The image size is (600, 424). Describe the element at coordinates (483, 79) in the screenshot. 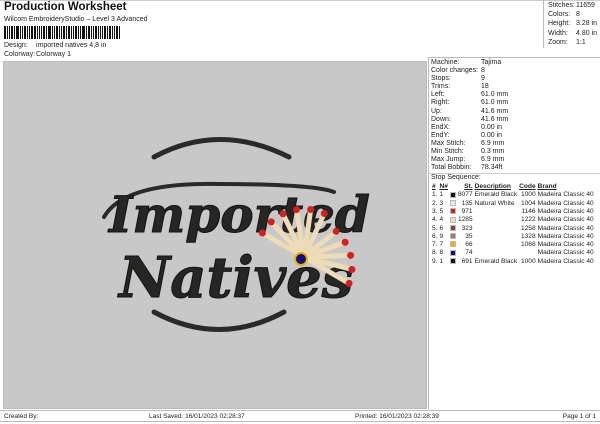

I see `info-value: 9` at that location.